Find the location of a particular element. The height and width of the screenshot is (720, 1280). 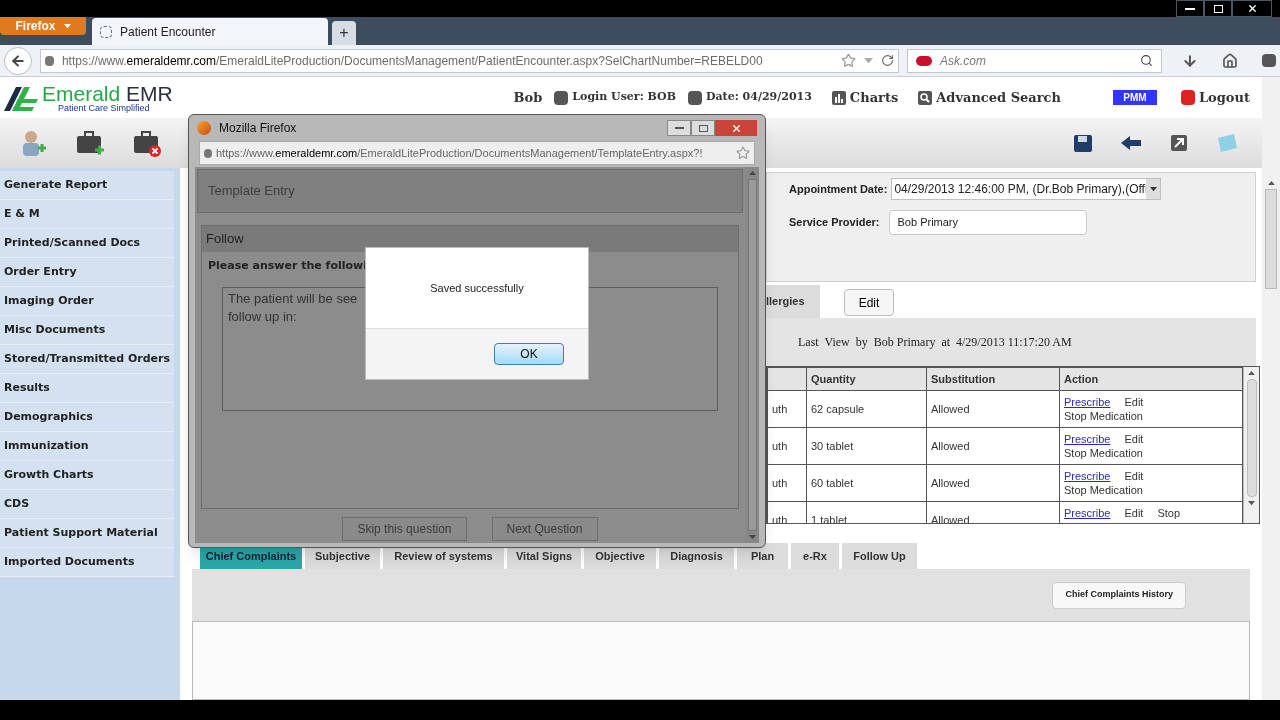

sidebar-item: Immunization is located at coordinates (87, 446).